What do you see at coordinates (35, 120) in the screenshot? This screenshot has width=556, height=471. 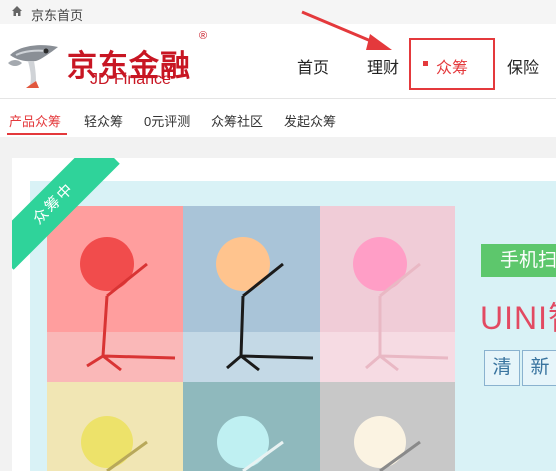 I see `subnav-product-crowdfunding: 产品众筹` at bounding box center [35, 120].